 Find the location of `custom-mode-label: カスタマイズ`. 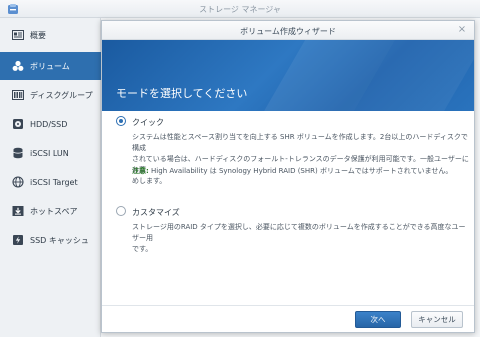

custom-mode-label: カスタマイズ is located at coordinates (156, 212).